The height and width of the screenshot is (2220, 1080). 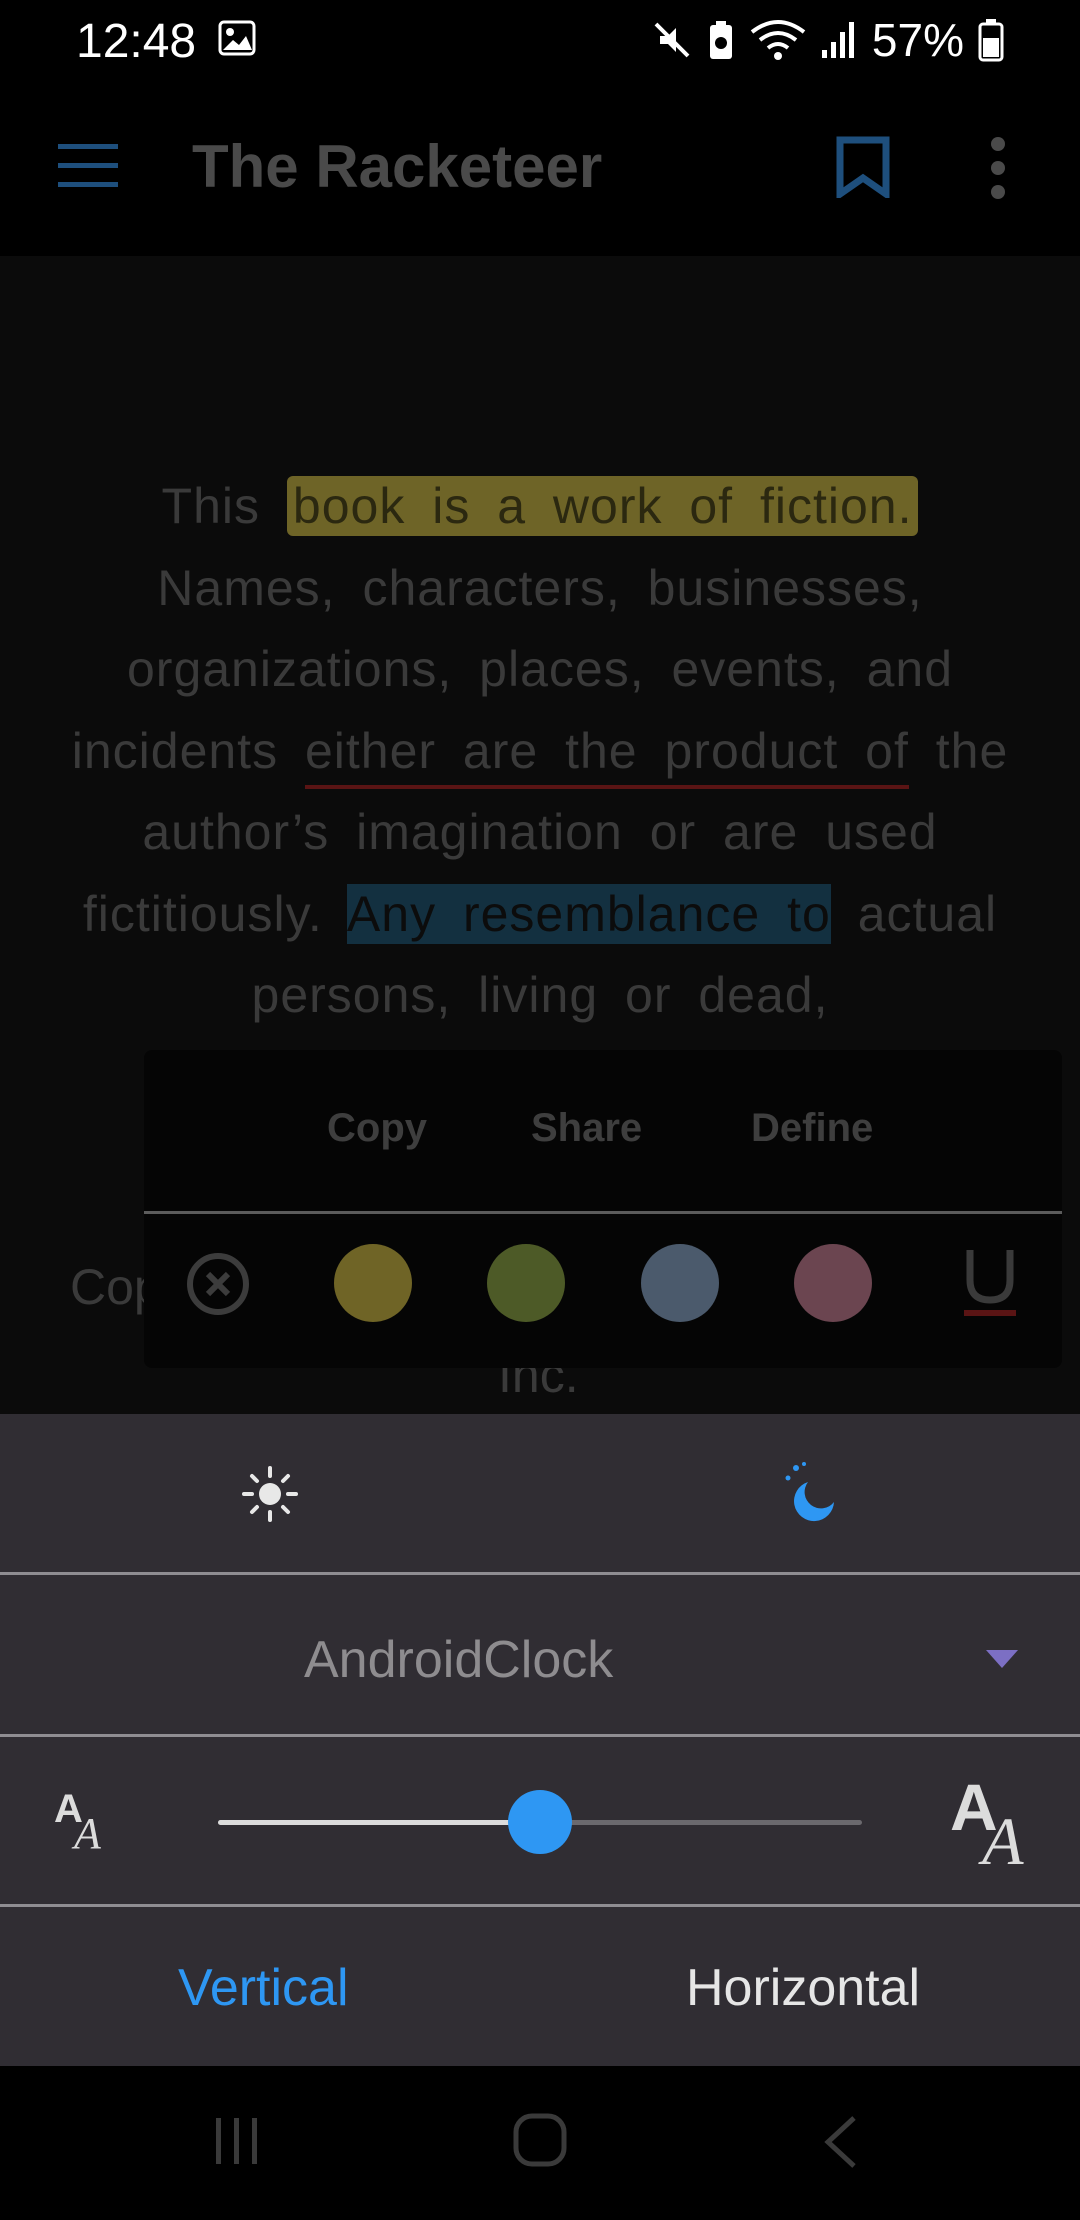 I want to click on battery-saver-icon, so click(x=720, y=40).